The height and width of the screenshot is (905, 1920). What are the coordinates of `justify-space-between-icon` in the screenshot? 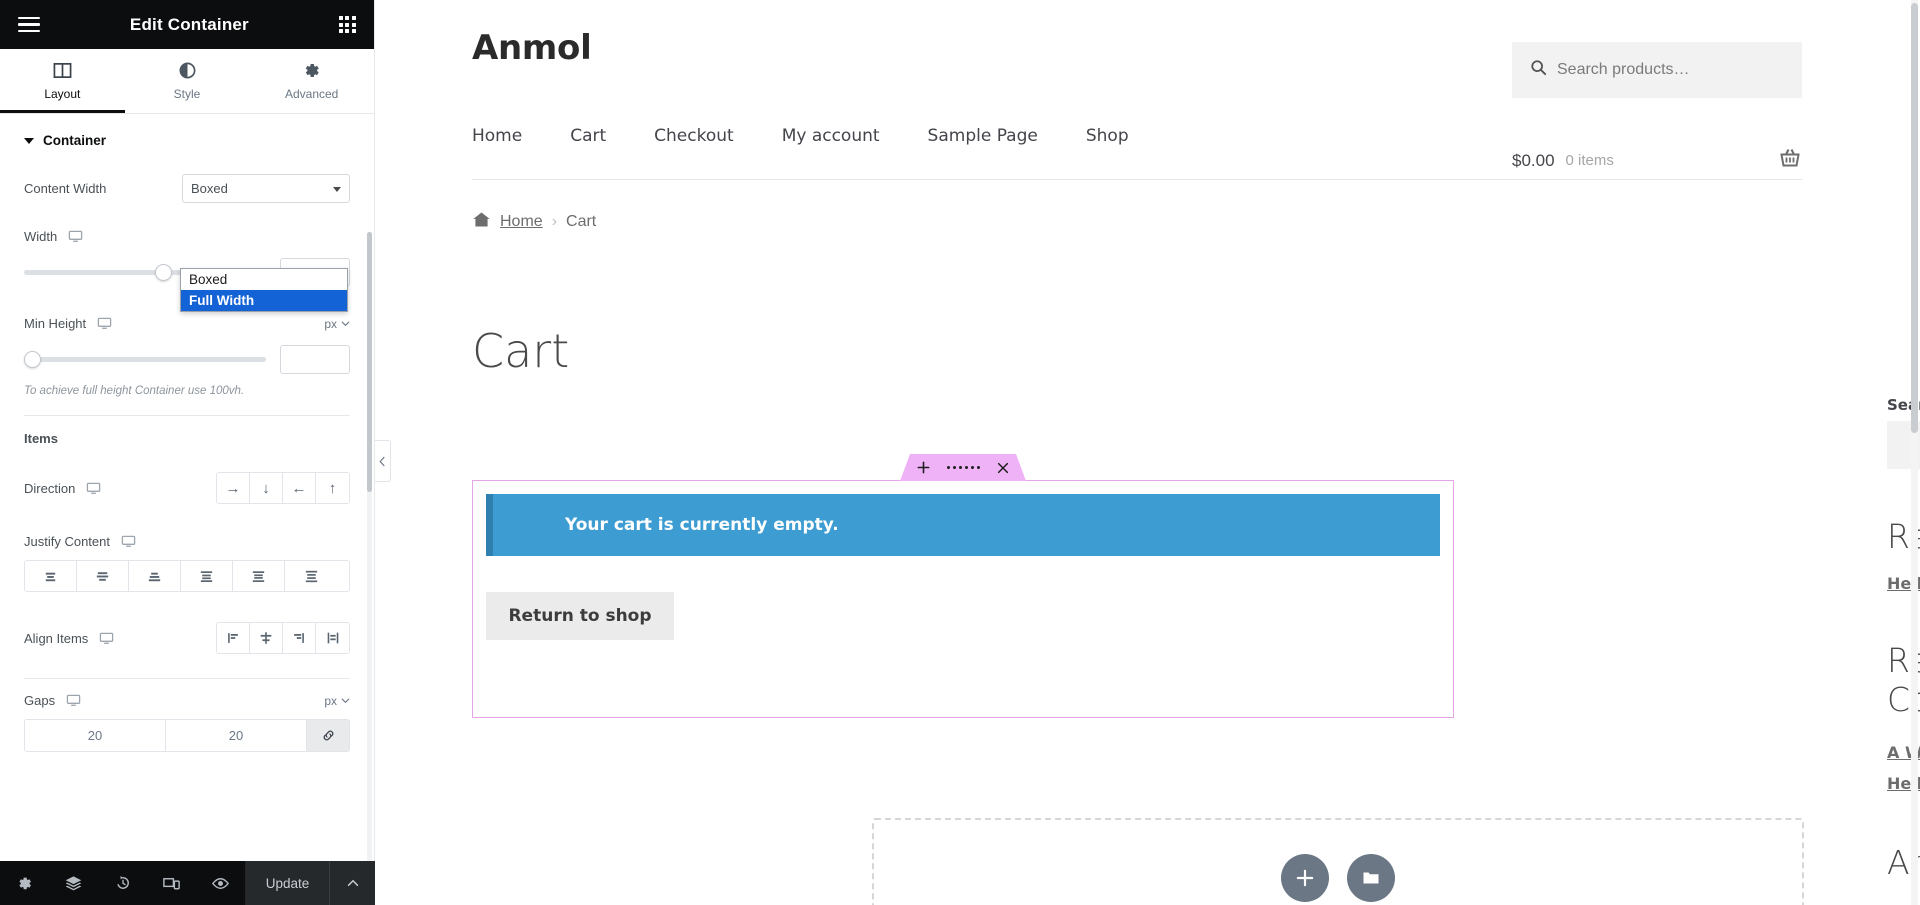 It's located at (207, 576).